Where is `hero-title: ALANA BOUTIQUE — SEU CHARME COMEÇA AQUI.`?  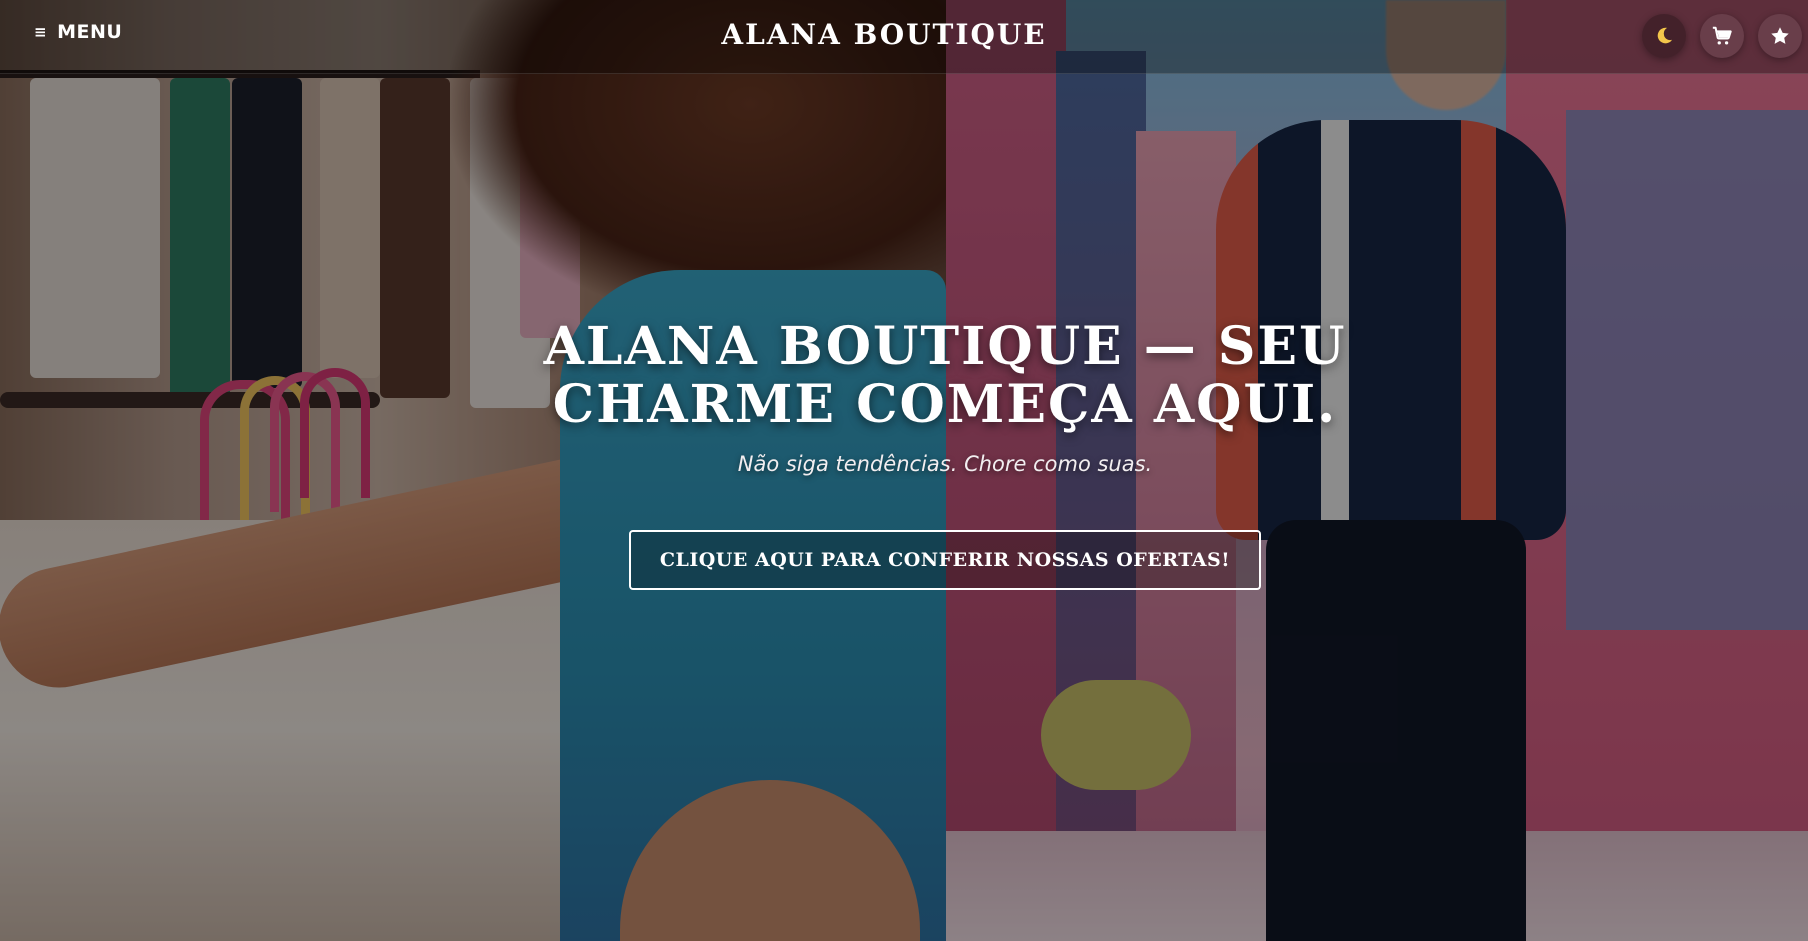 hero-title: ALANA BOUTIQUE — SEU CHARME COMEÇA AQUI. is located at coordinates (904, 376).